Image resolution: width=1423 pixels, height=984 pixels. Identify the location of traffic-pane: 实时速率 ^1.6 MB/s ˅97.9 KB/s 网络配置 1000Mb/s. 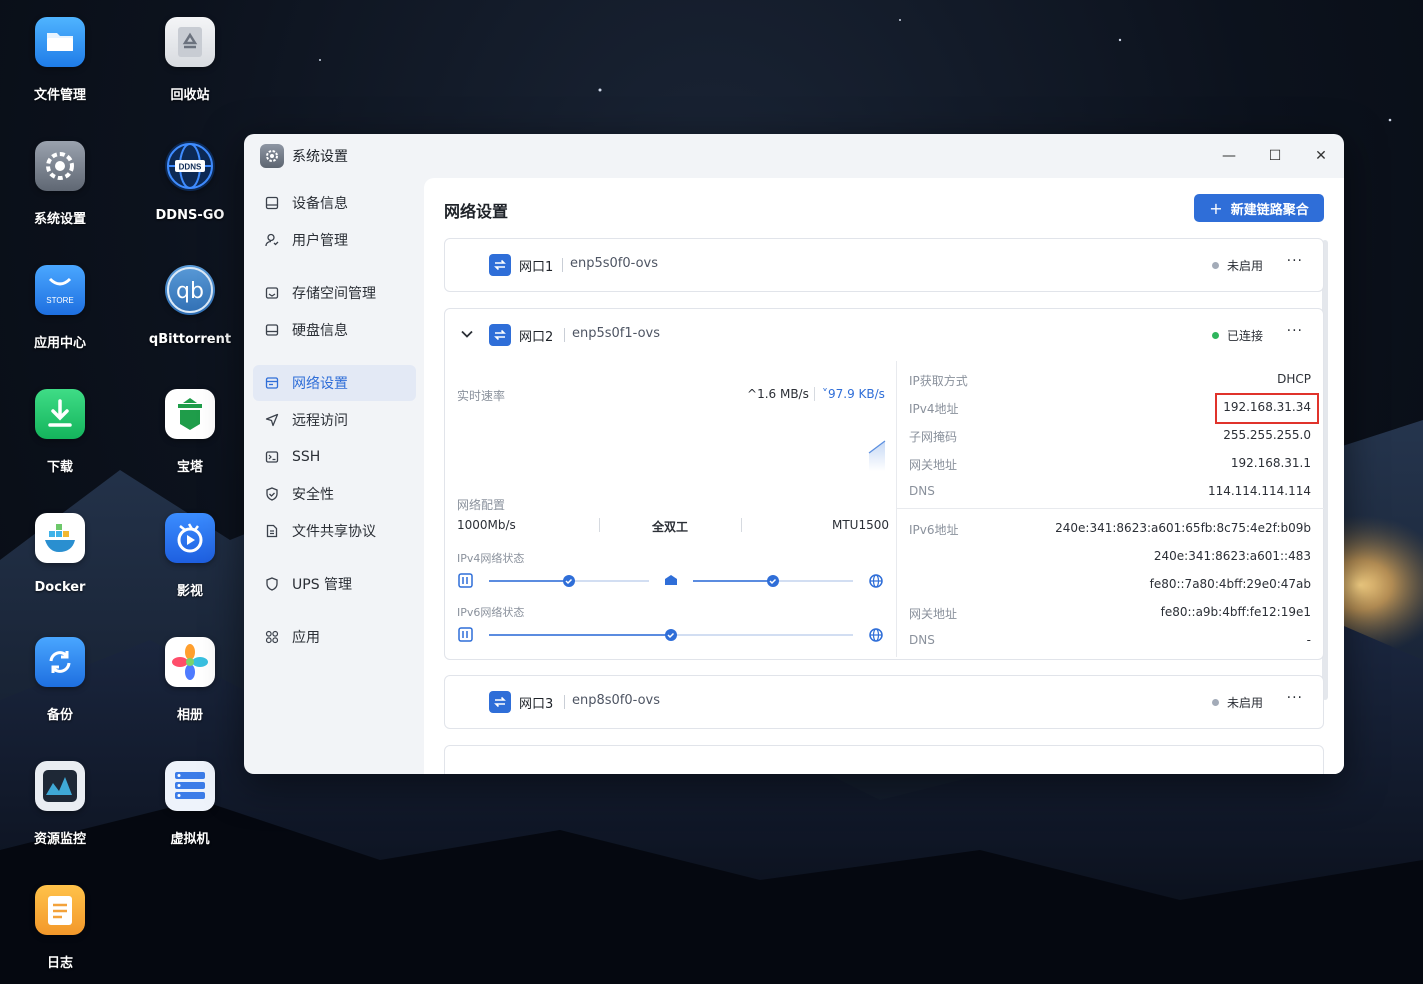
(670, 509).